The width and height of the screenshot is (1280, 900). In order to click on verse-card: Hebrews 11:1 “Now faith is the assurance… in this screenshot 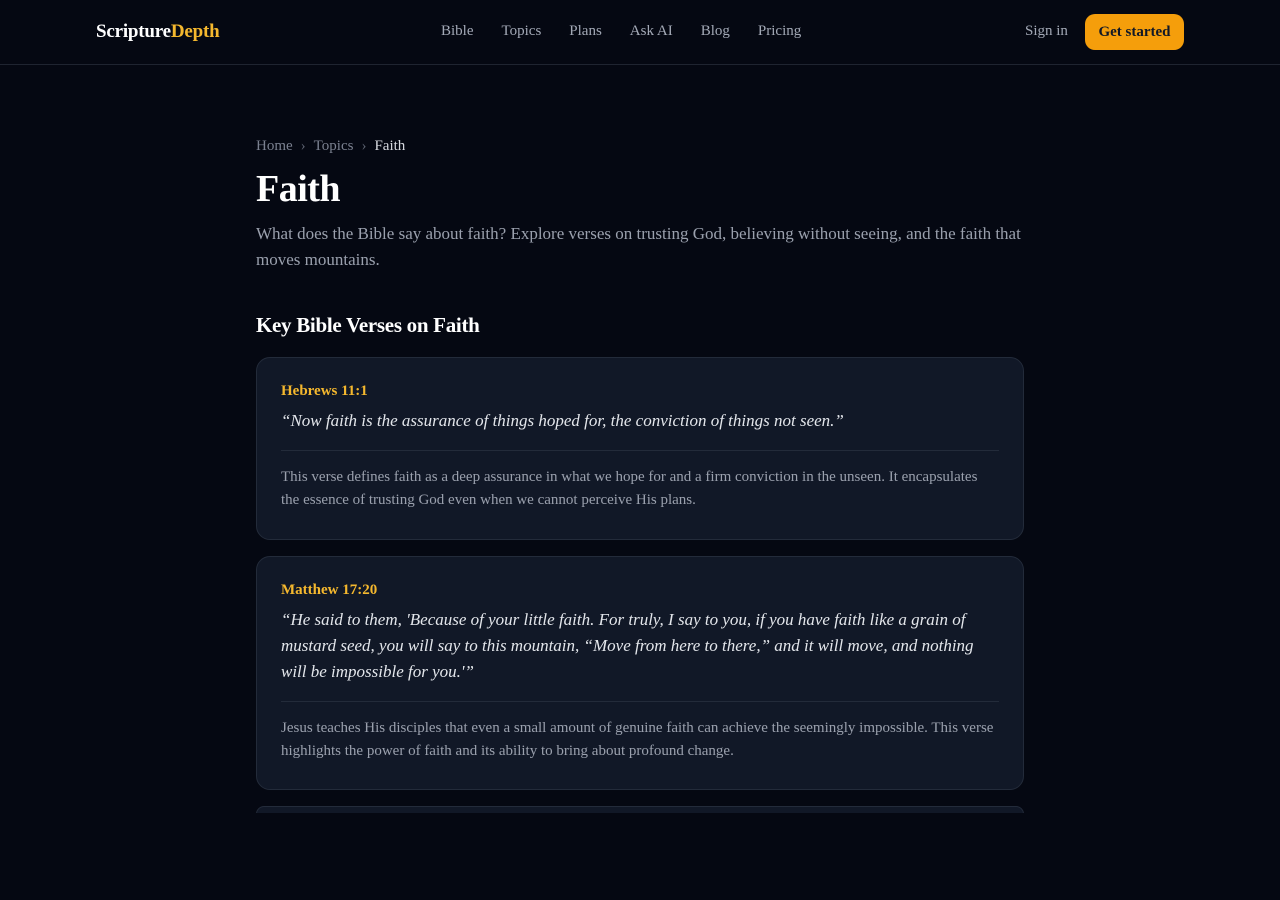, I will do `click(640, 448)`.